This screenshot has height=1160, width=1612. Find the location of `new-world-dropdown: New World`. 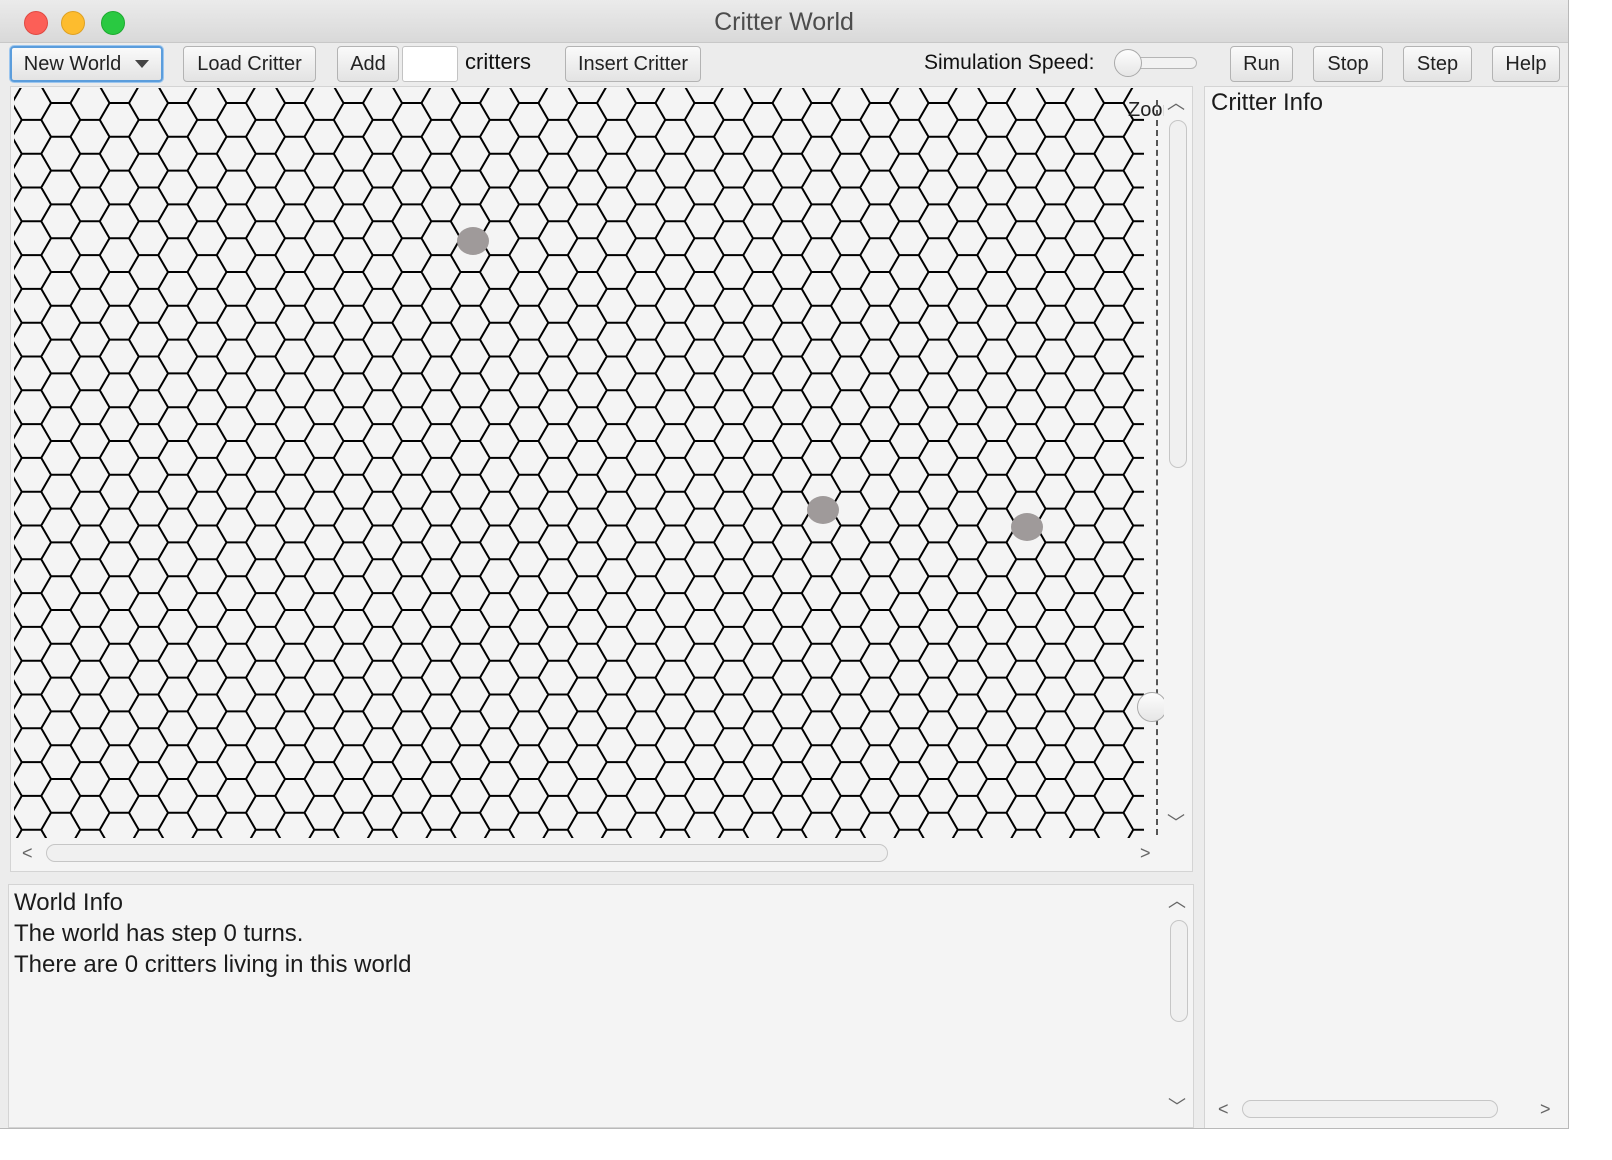

new-world-dropdown: New World is located at coordinates (86, 64).